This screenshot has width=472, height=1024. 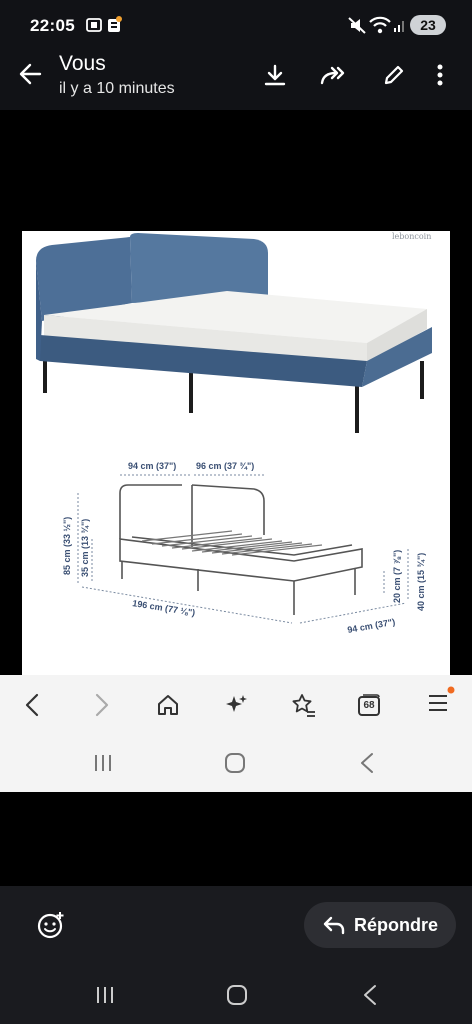 What do you see at coordinates (333, 75) in the screenshot?
I see `forward-icon` at bounding box center [333, 75].